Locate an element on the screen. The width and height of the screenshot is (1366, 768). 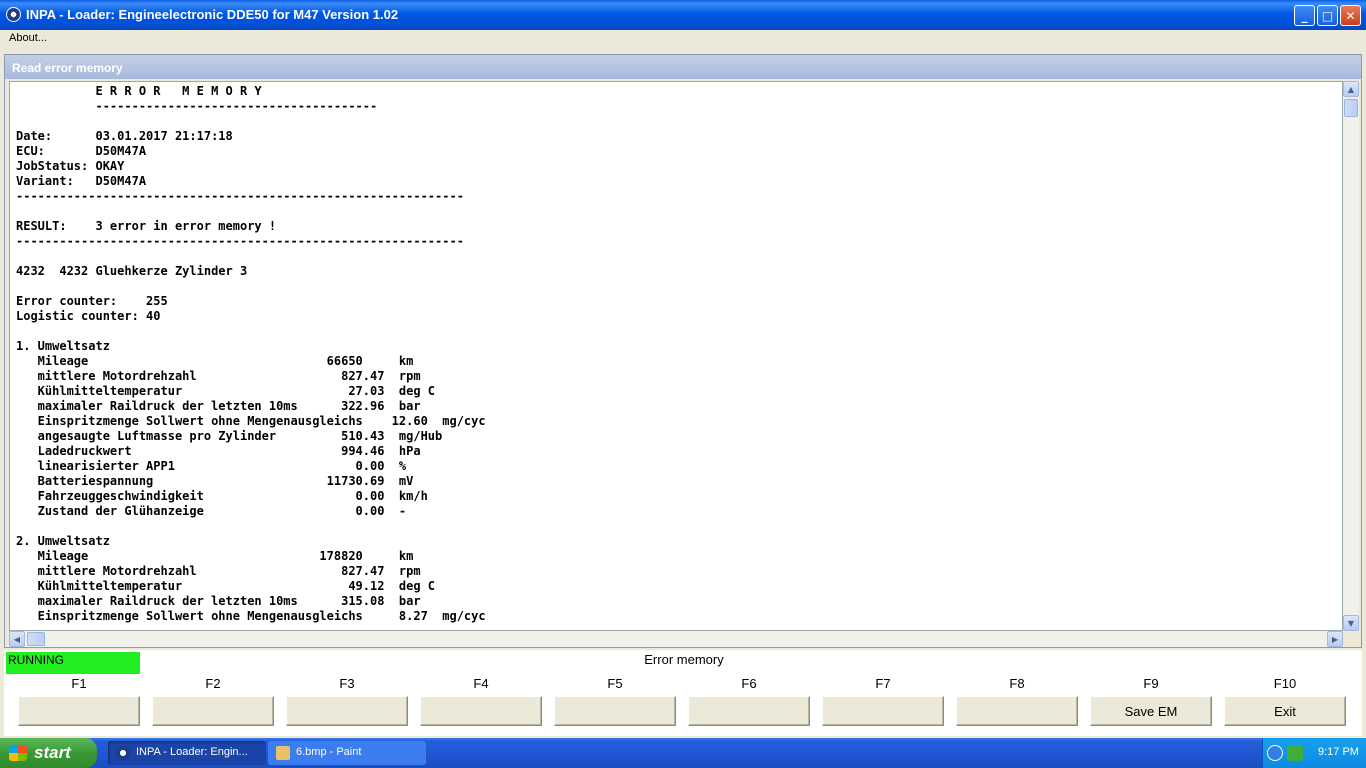
fkey-f10: F10 Exit is located at coordinates (1285, 704).